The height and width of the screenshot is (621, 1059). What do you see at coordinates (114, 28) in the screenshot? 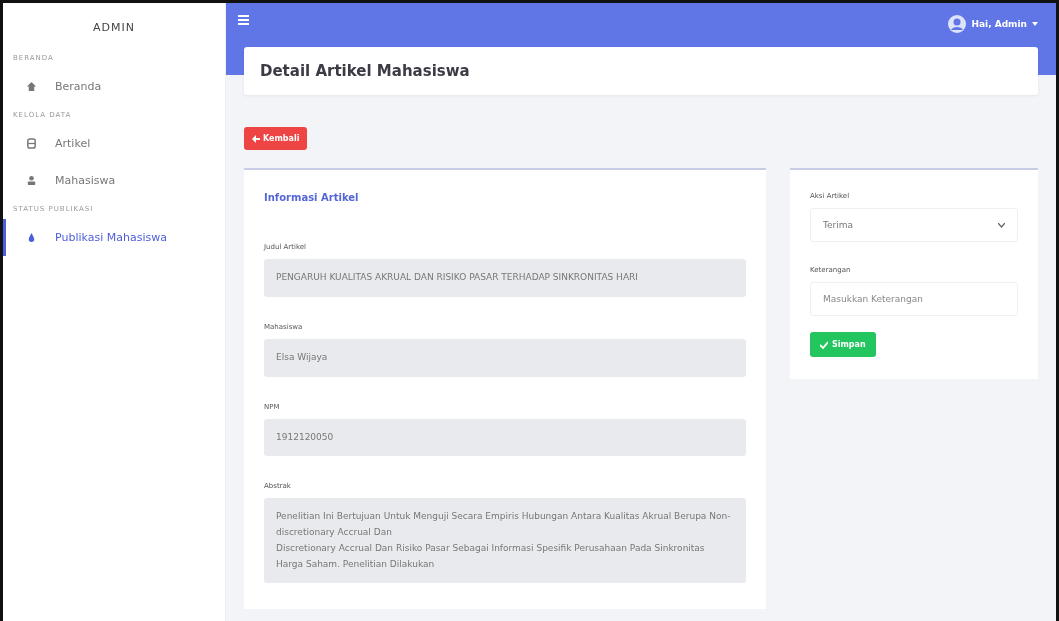
I see `sidebar-brand: ADMIN` at bounding box center [114, 28].